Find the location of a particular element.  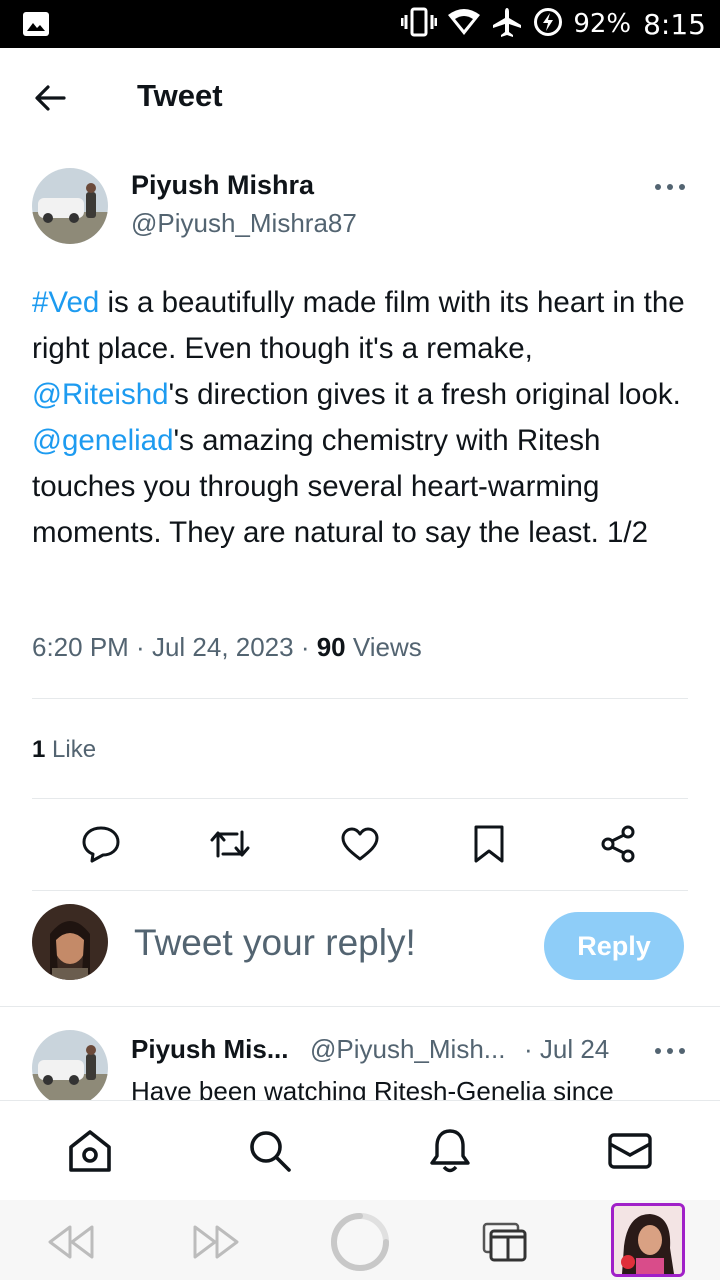

nav-notifications is located at coordinates (450, 1151).